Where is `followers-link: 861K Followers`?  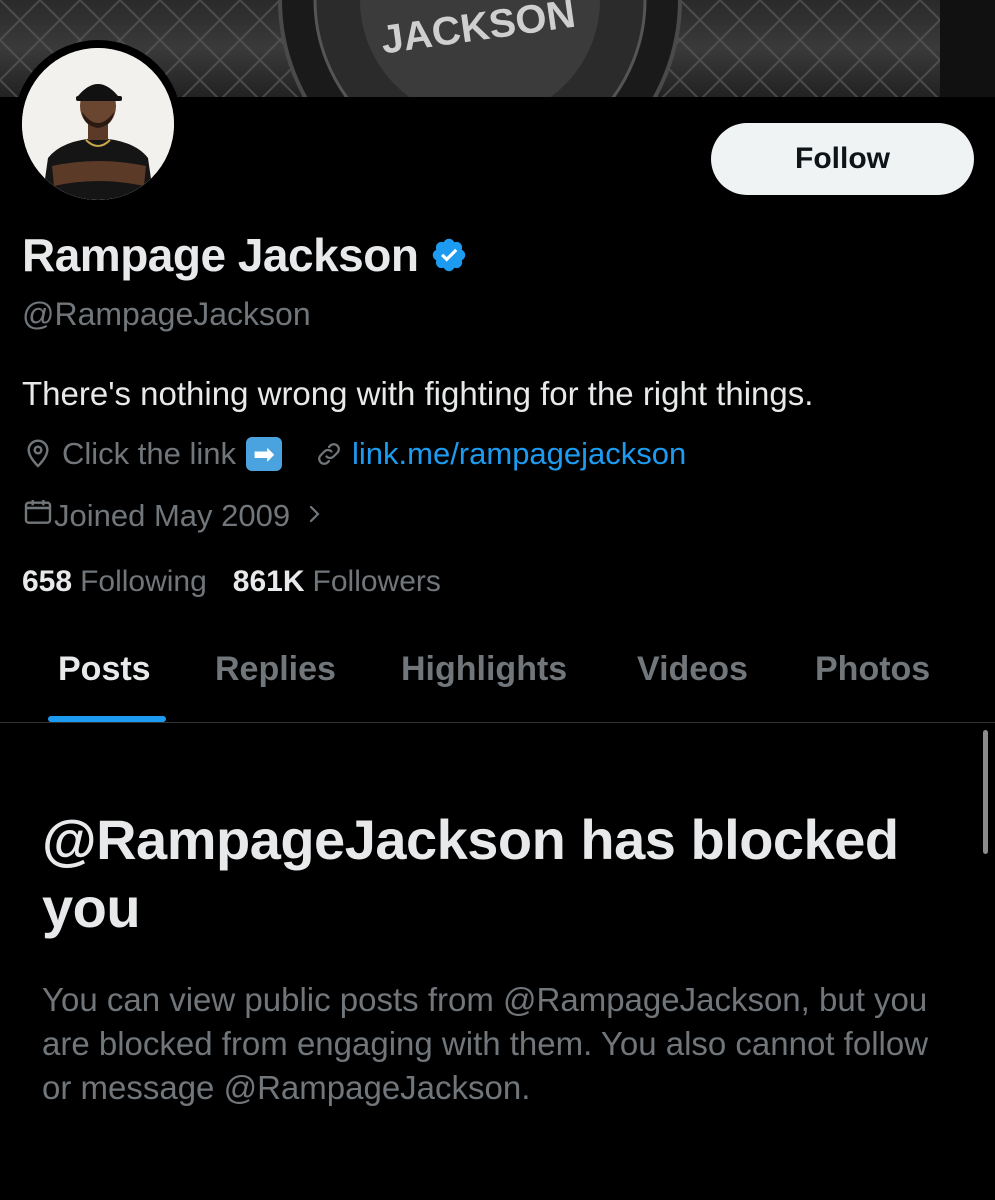 followers-link: 861K Followers is located at coordinates (337, 582).